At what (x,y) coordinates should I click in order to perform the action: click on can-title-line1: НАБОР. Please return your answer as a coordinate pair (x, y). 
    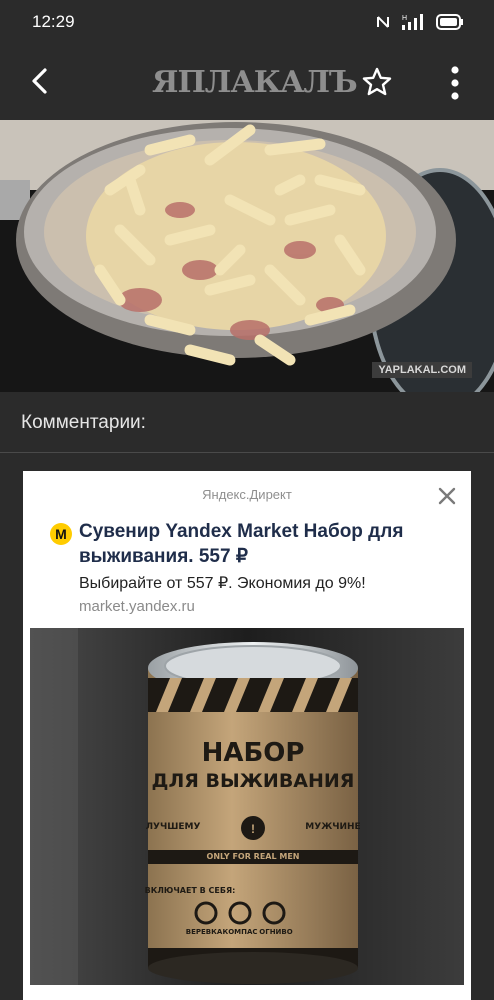
    Looking at the image, I should click on (253, 753).